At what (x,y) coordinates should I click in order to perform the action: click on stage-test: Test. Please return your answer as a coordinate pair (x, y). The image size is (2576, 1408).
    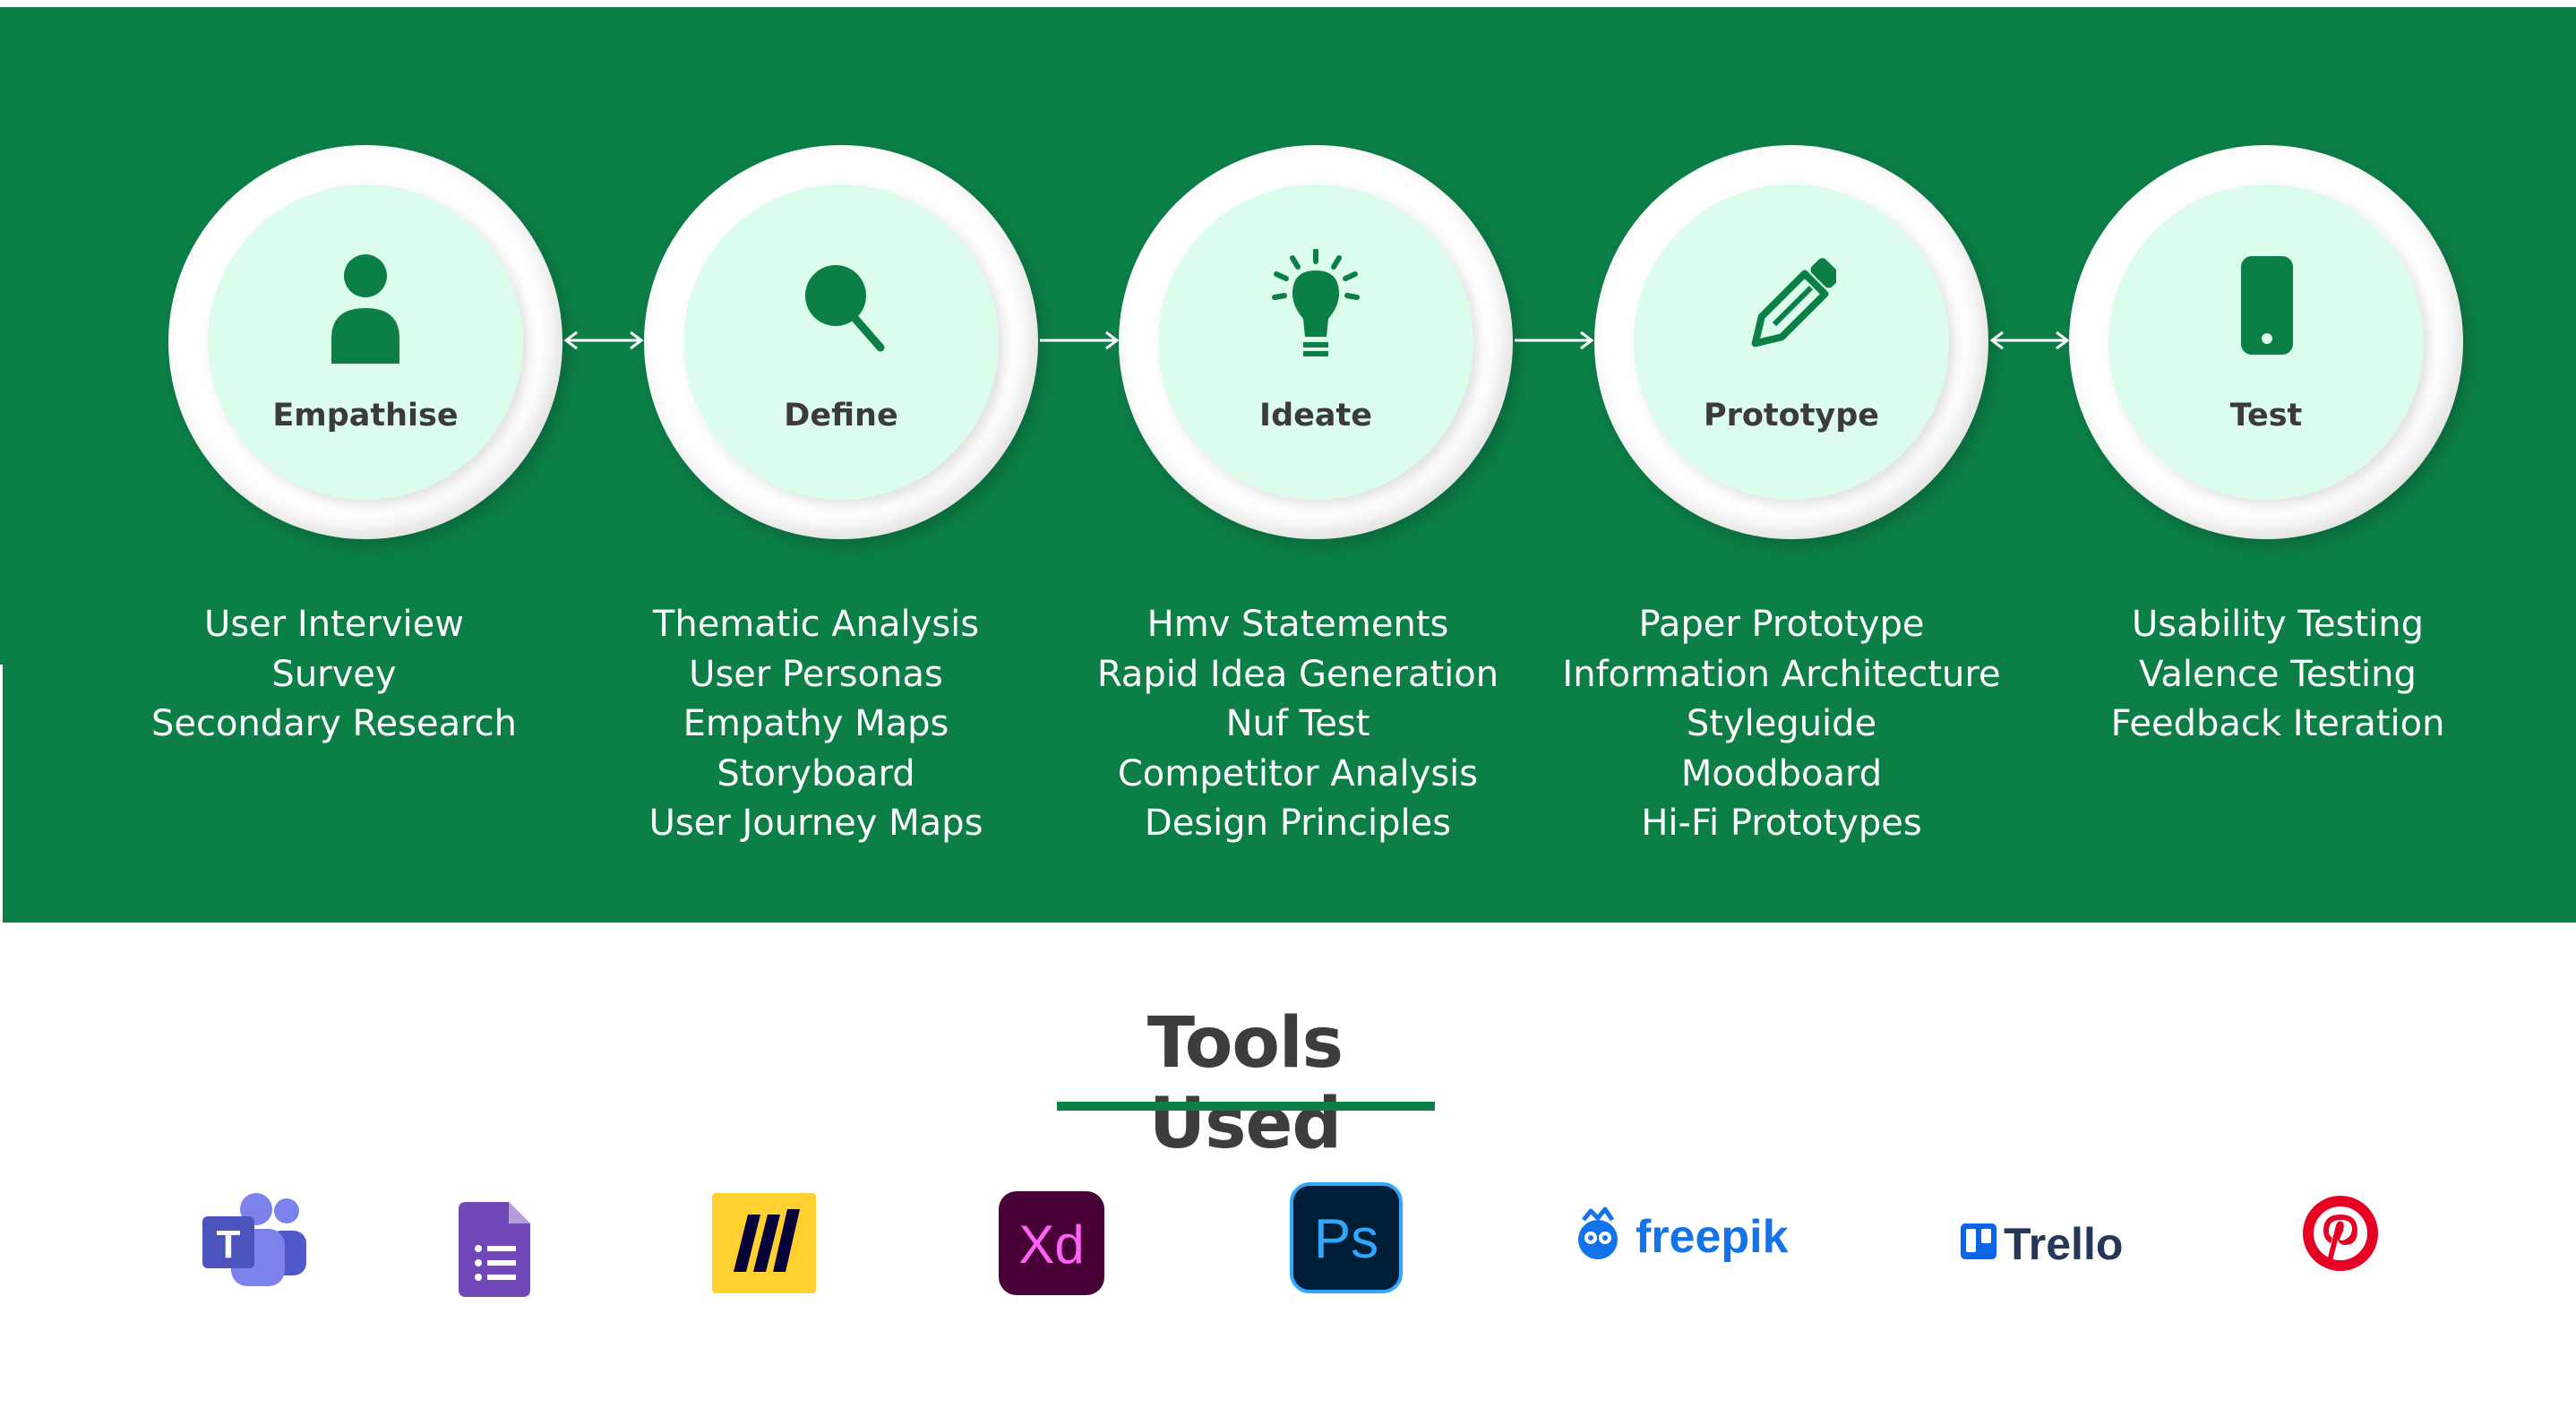
    Looking at the image, I should click on (2266, 342).